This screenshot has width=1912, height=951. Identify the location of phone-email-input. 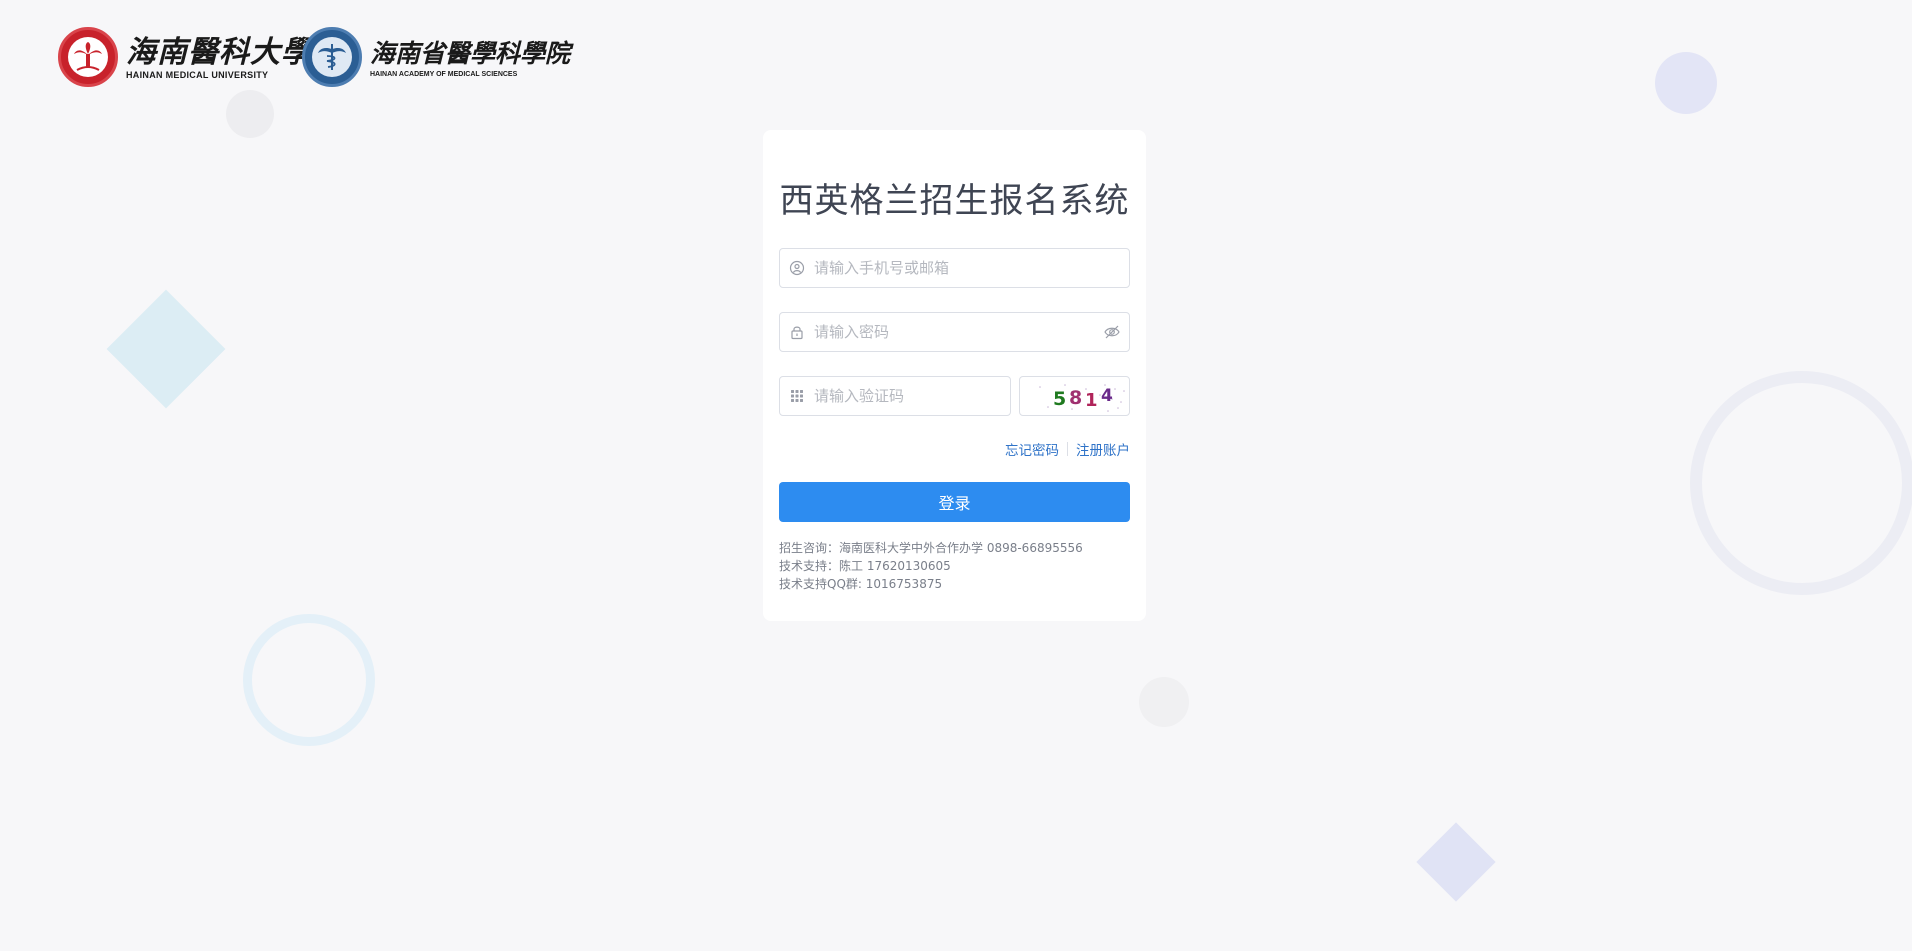
(971, 268).